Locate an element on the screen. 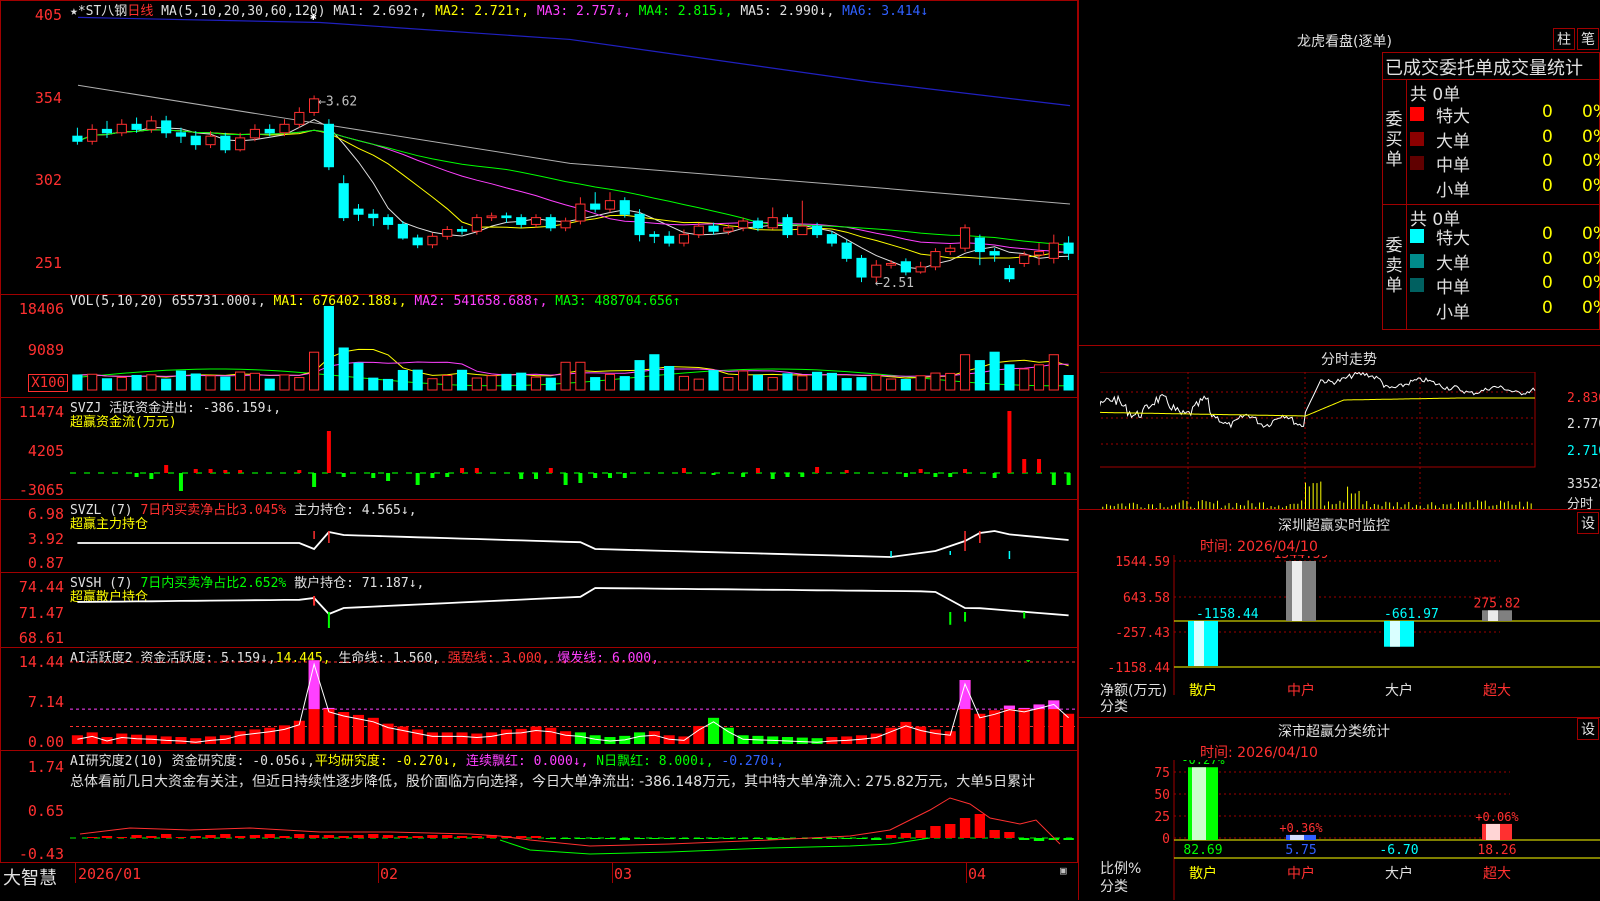 The height and width of the screenshot is (901, 1600). svzl-chart is located at coordinates (573, 536).